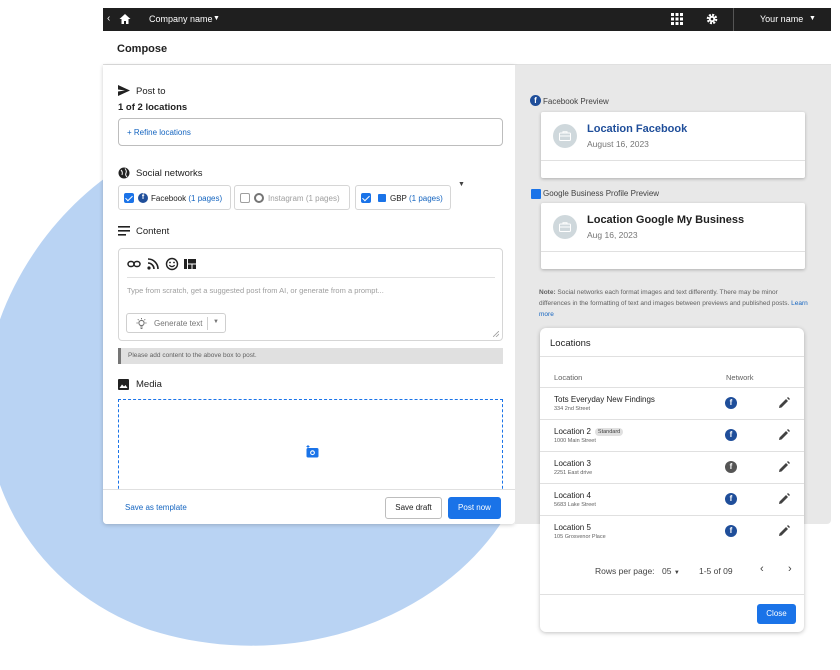  Describe the element at coordinates (190, 264) in the screenshot. I see `template-blocks-icon` at that location.